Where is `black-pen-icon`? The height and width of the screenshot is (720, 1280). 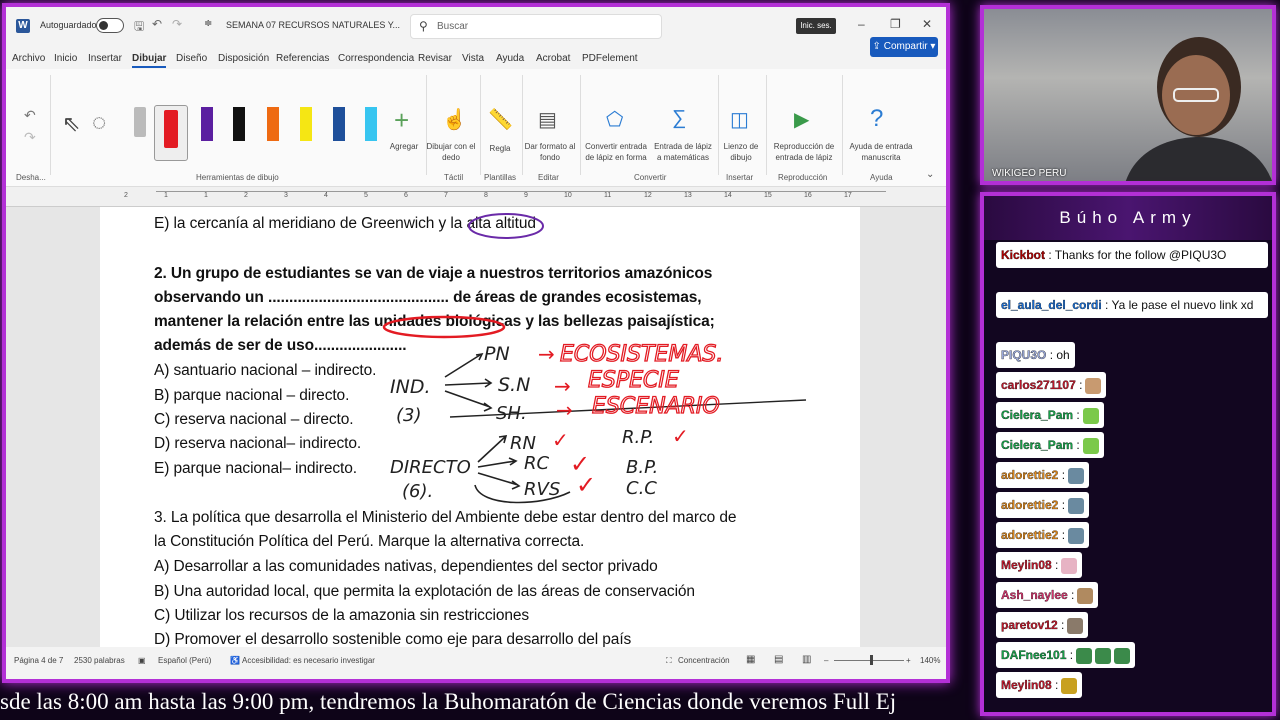 black-pen-icon is located at coordinates (239, 124).